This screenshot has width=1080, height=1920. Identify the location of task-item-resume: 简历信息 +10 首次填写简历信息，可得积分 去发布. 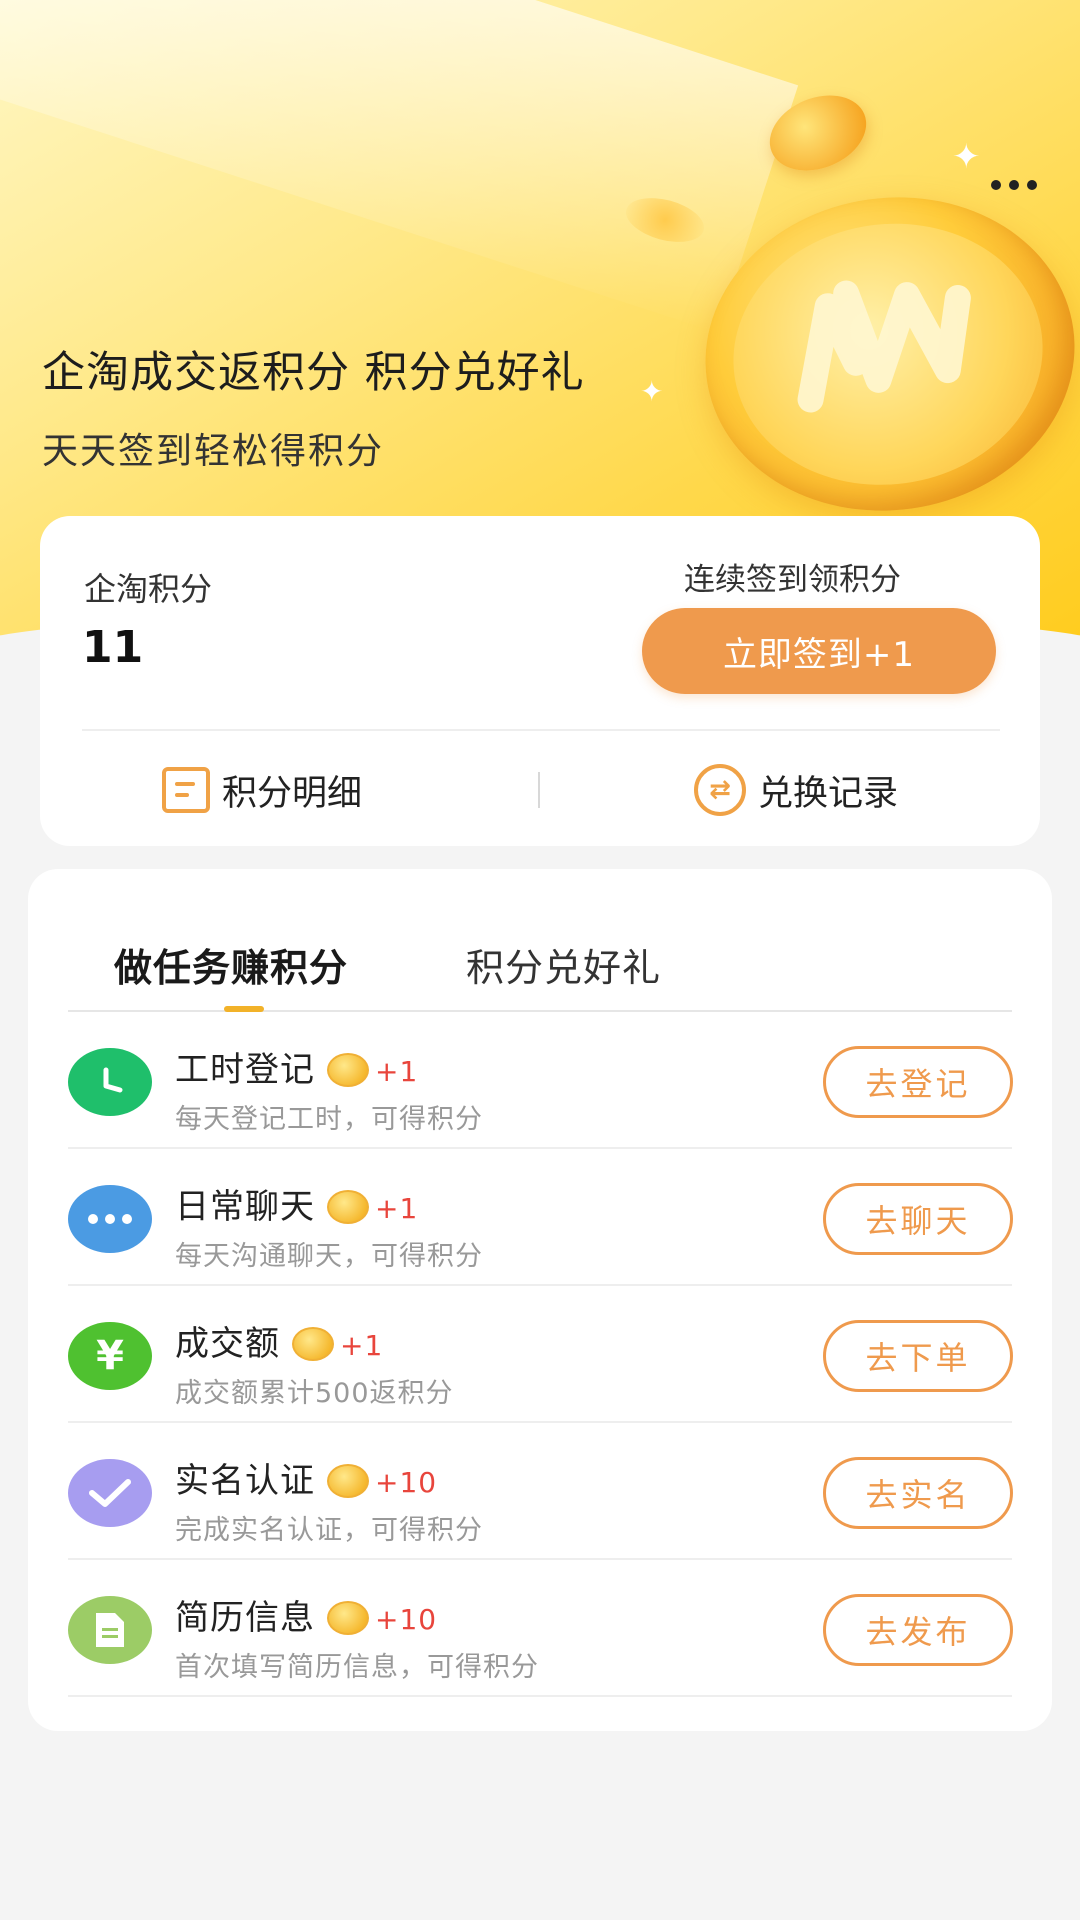
(540, 1628).